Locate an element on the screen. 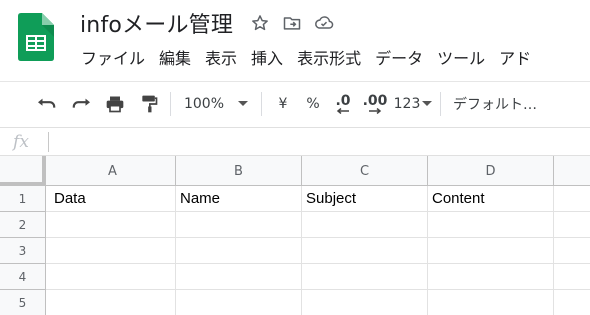  cell-b2 is located at coordinates (239, 225).